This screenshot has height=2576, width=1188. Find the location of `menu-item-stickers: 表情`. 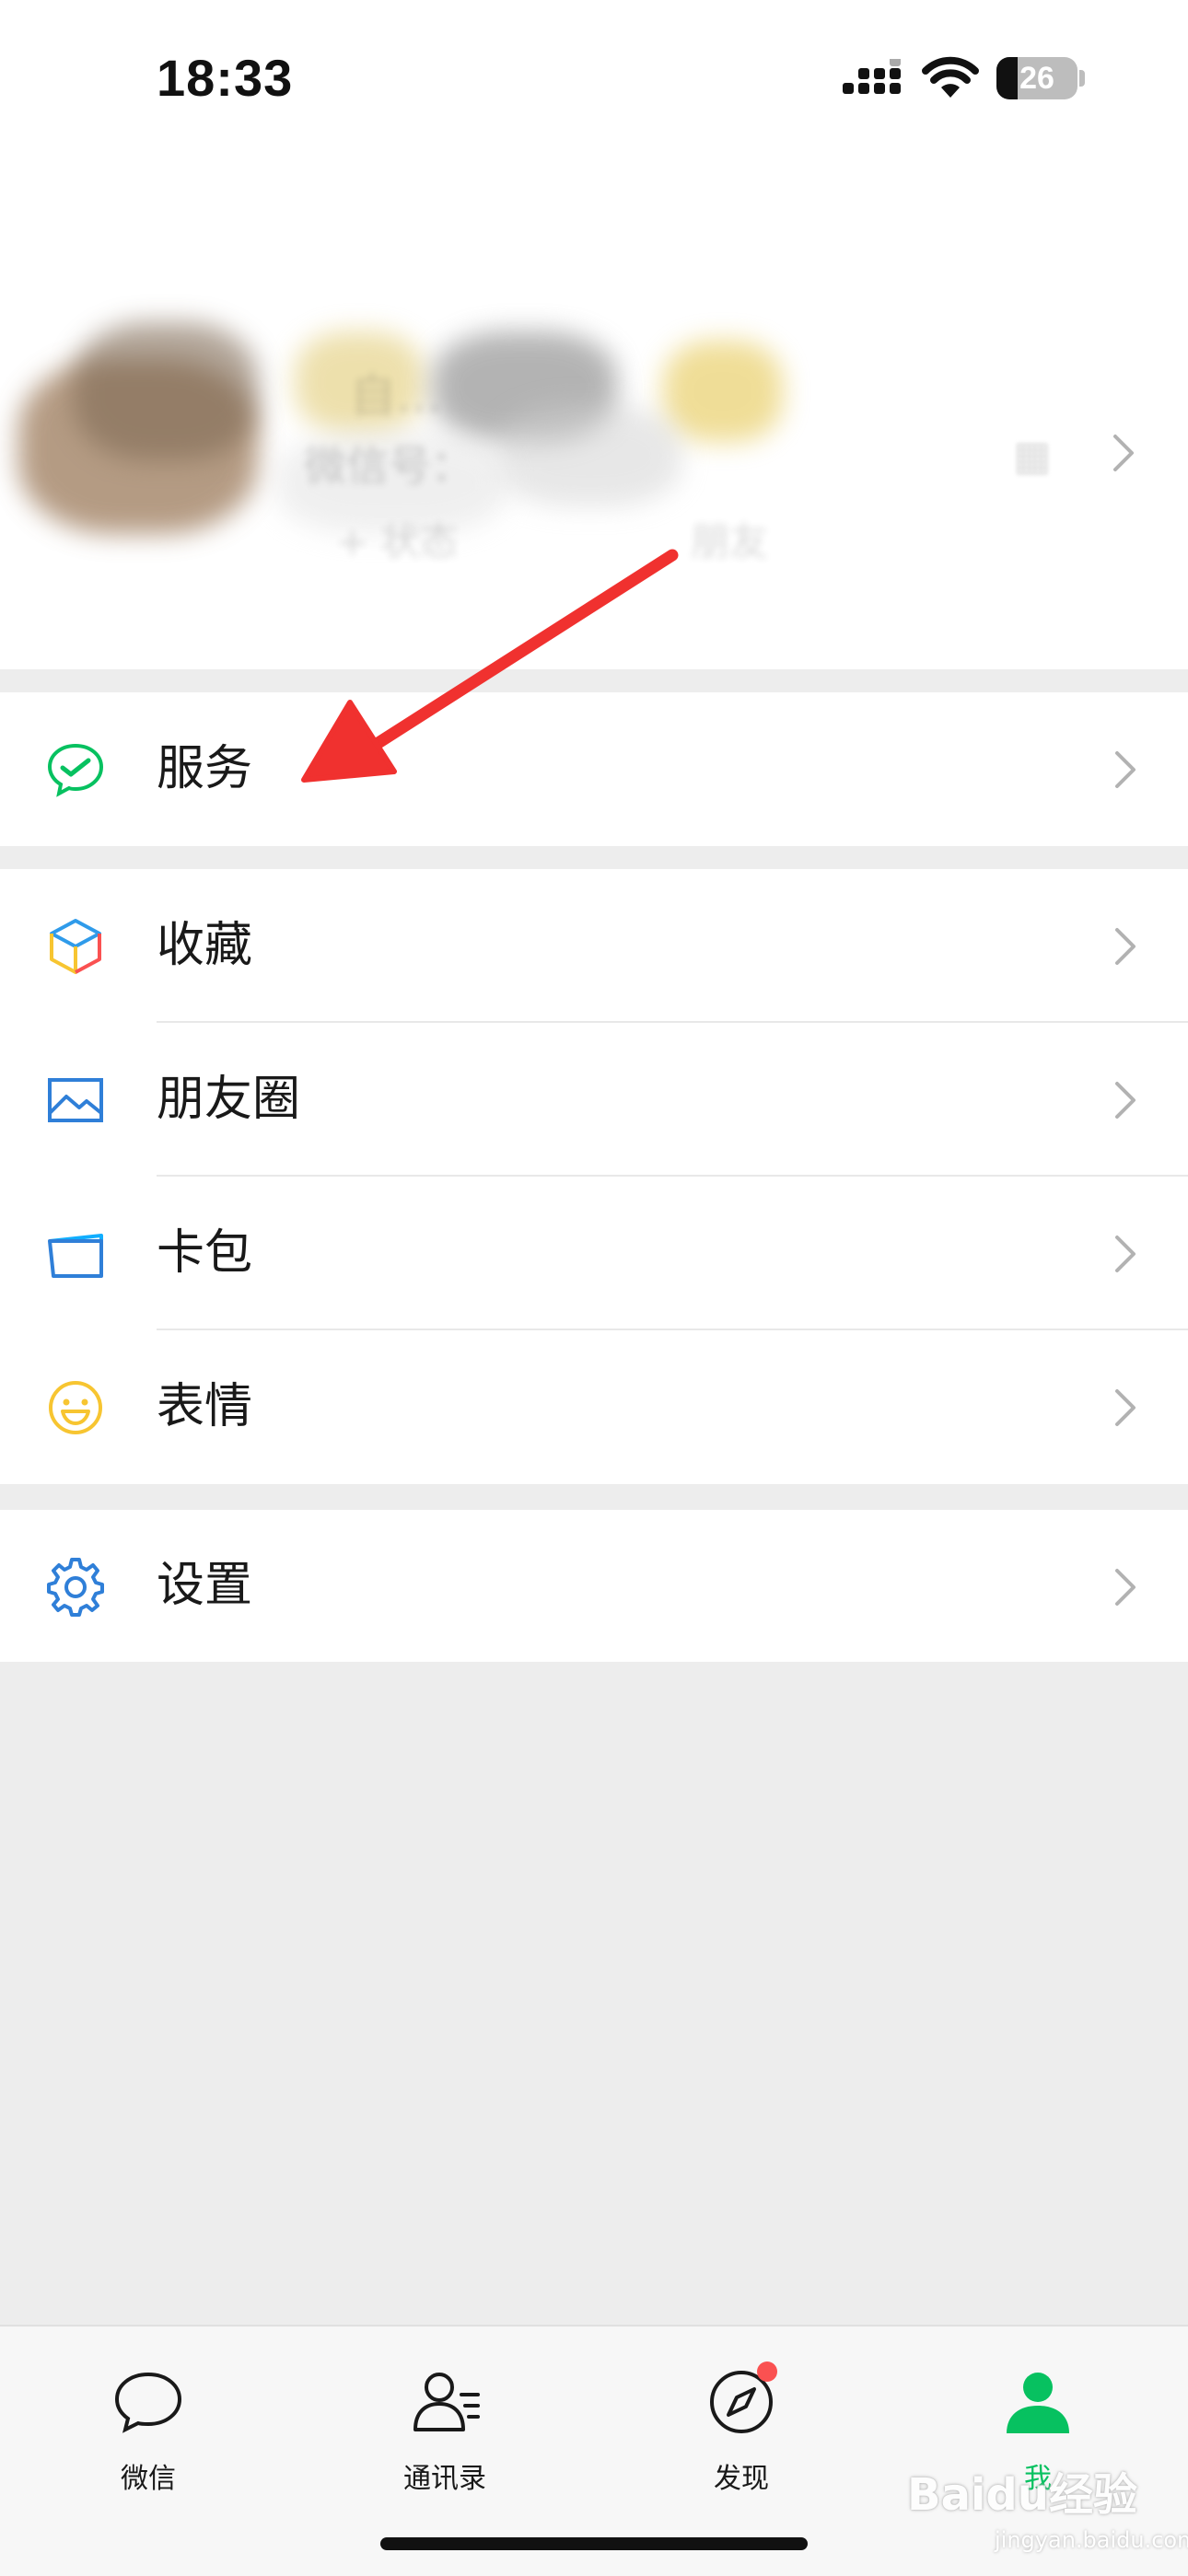

menu-item-stickers: 表情 is located at coordinates (594, 1407).